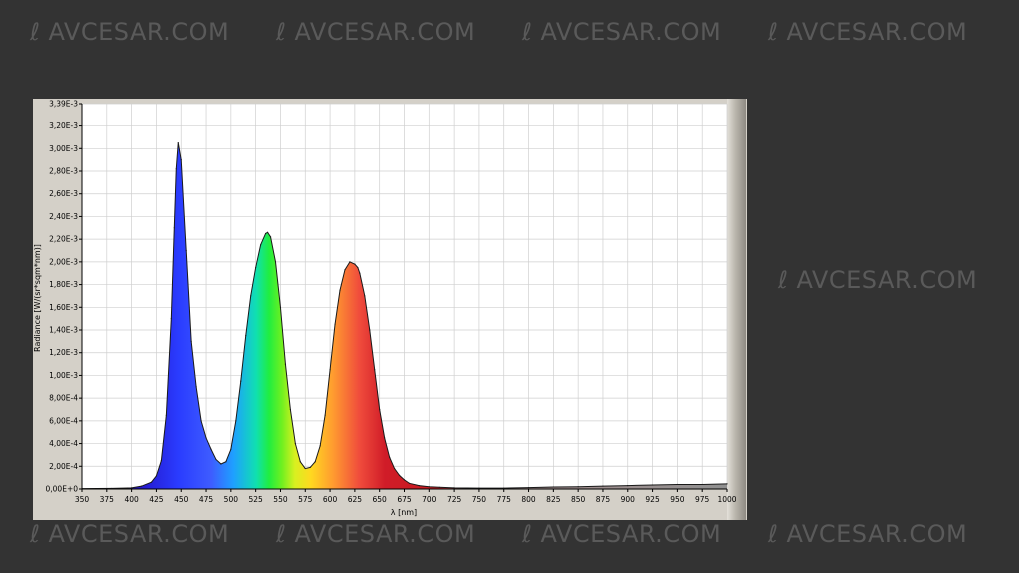 The width and height of the screenshot is (1019, 573). I want to click on y-axis-label: Radiance [W/(sr*sqm*nm)], so click(37, 298).